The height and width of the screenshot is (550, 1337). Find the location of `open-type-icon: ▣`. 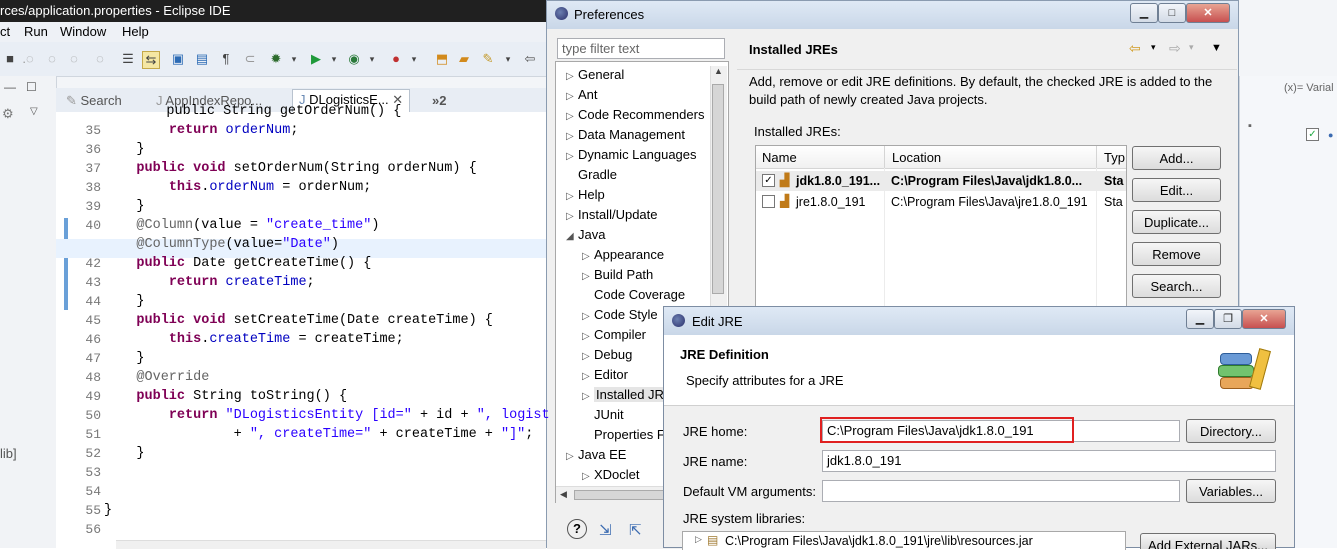

open-type-icon: ▣ is located at coordinates (178, 59).